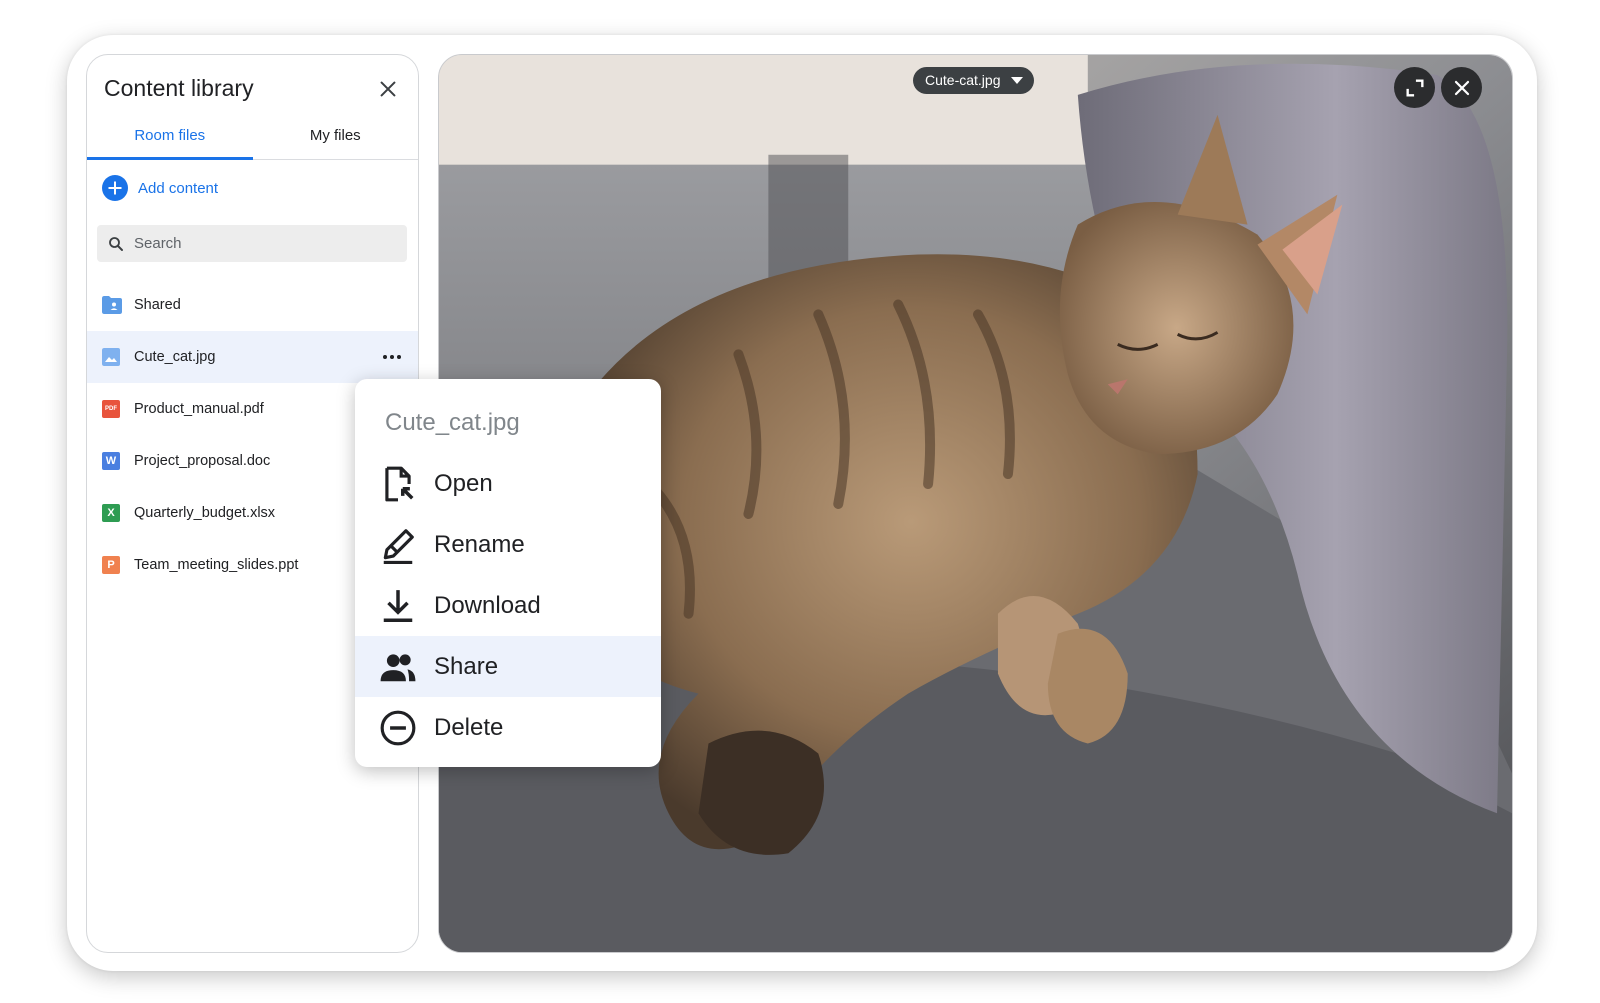 The width and height of the screenshot is (1600, 1003). Describe the element at coordinates (252, 357) in the screenshot. I see `list-item-cute-cat: Cute_cat.jpg` at that location.